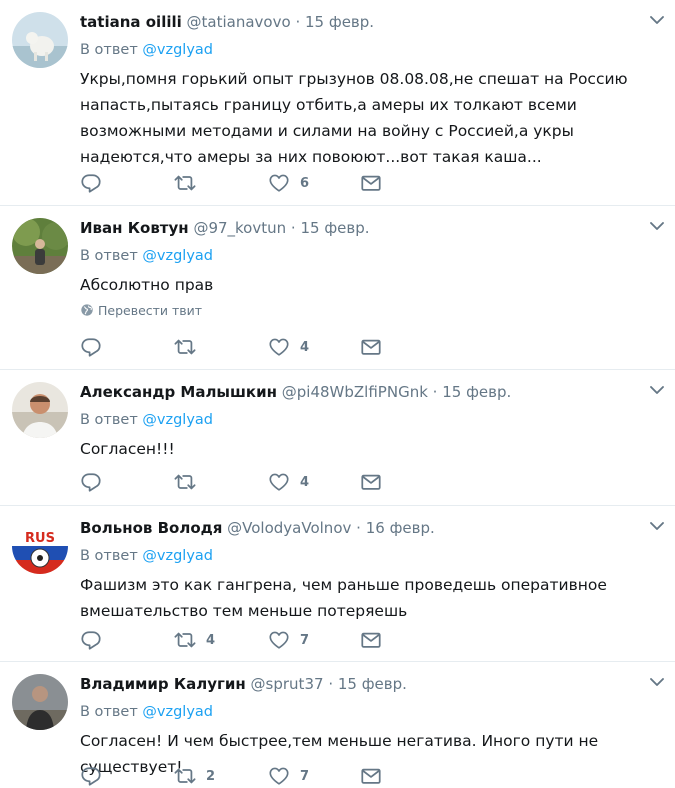  What do you see at coordinates (288, 183) in the screenshot?
I see `like-button: 6` at bounding box center [288, 183].